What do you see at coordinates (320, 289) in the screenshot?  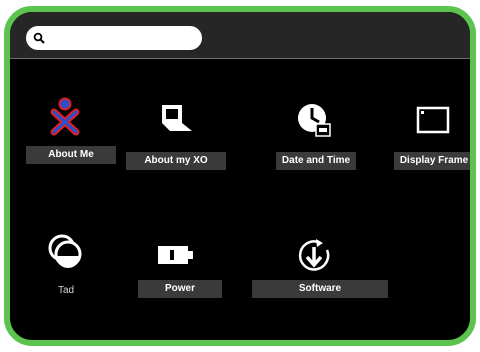 I see `software-label: Software` at bounding box center [320, 289].